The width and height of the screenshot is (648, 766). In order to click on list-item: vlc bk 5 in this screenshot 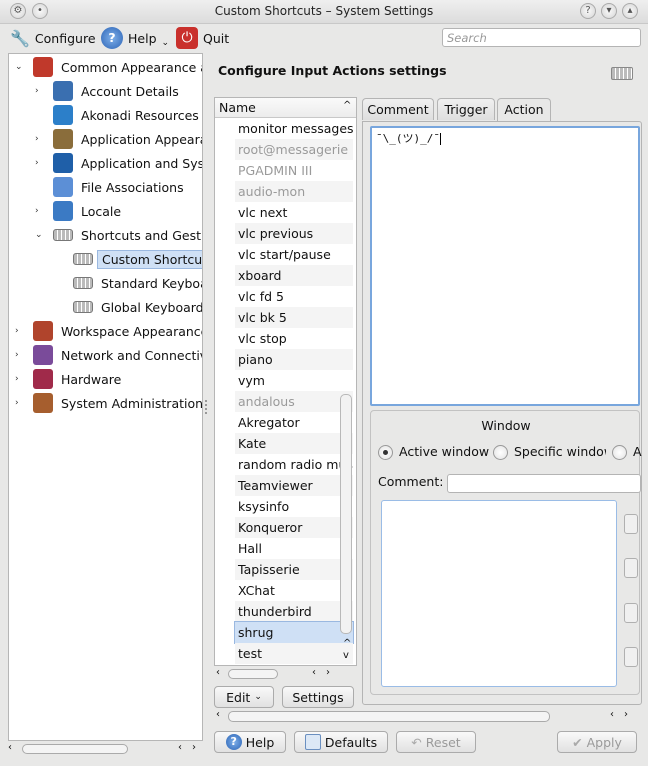, I will do `click(294, 317)`.